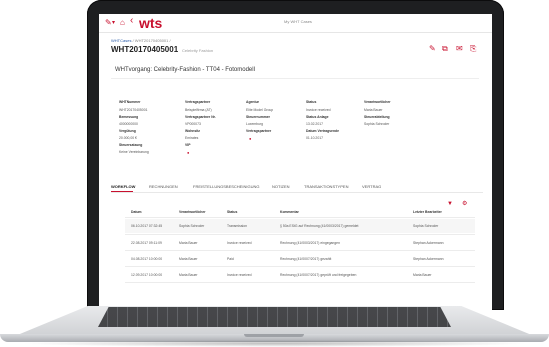 The image size is (549, 347). Describe the element at coordinates (473, 49) in the screenshot. I see `export-icon: ⎘` at that location.